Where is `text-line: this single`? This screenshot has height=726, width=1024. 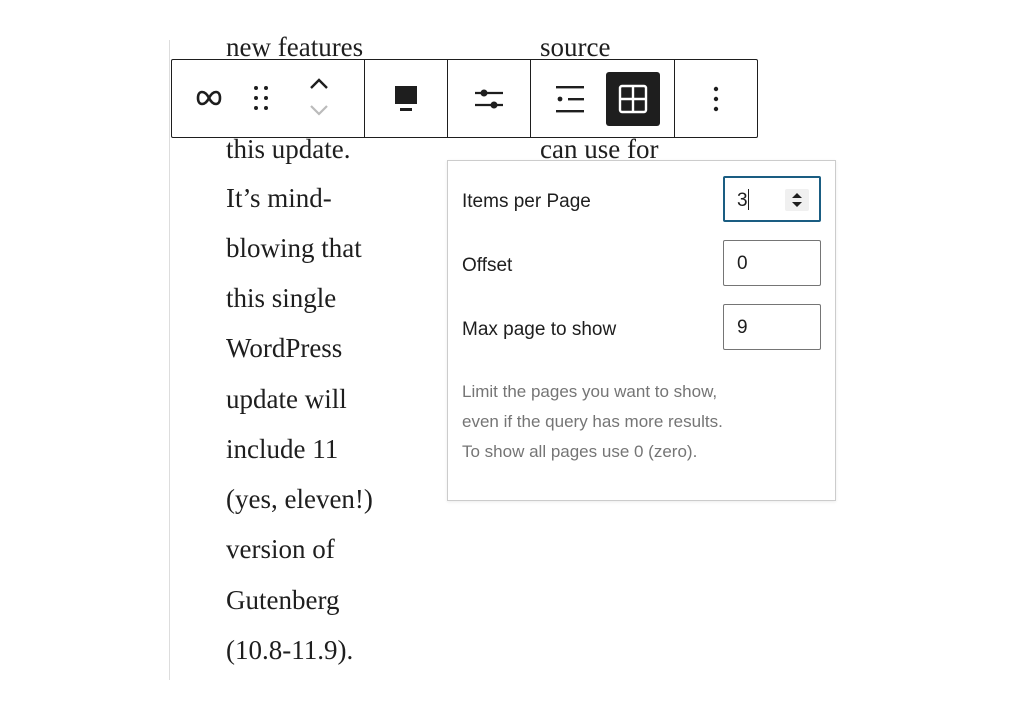 text-line: this single is located at coordinates (281, 298).